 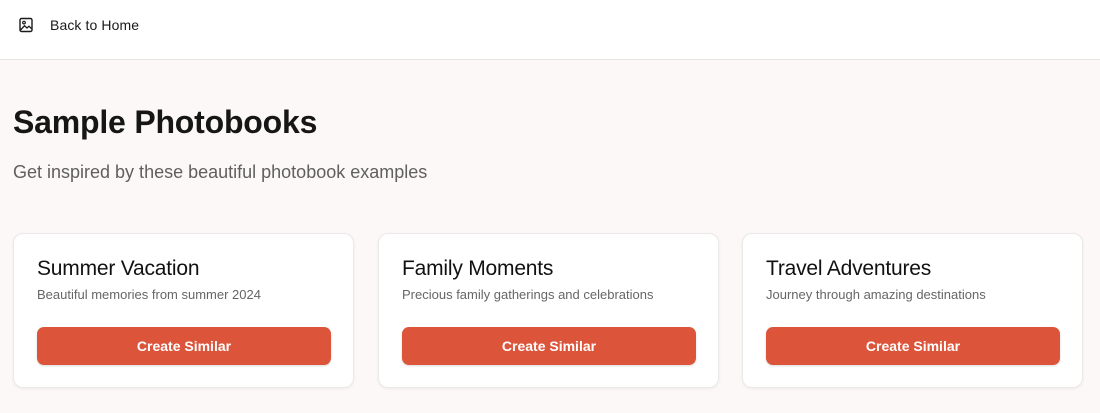 What do you see at coordinates (149, 294) in the screenshot?
I see `card-description: Beautiful memories from summer 2024` at bounding box center [149, 294].